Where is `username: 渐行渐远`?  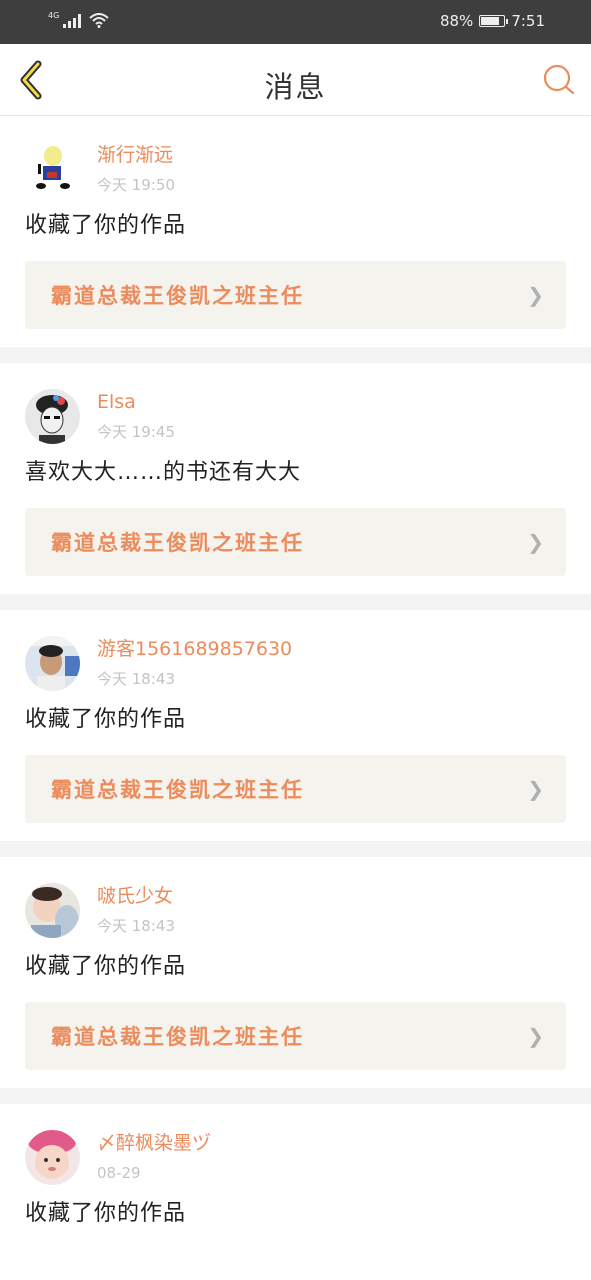
username: 渐行渐远 is located at coordinates (136, 155).